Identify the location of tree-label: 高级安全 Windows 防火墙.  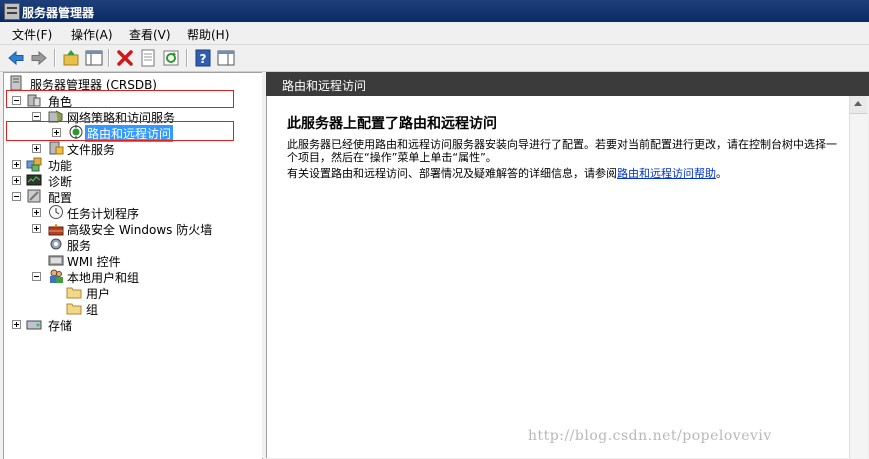
(140, 230).